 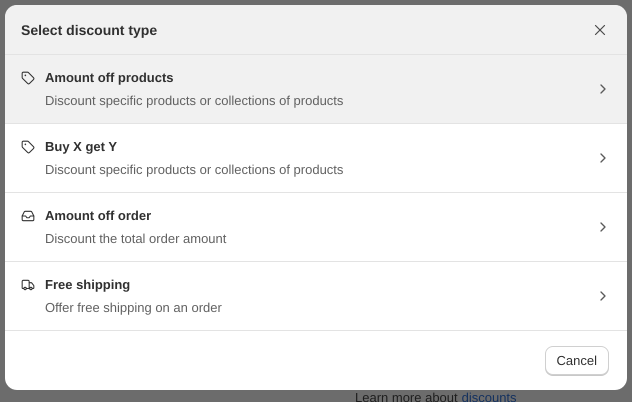 I want to click on option-description: Discount the total order amount, so click(x=136, y=238).